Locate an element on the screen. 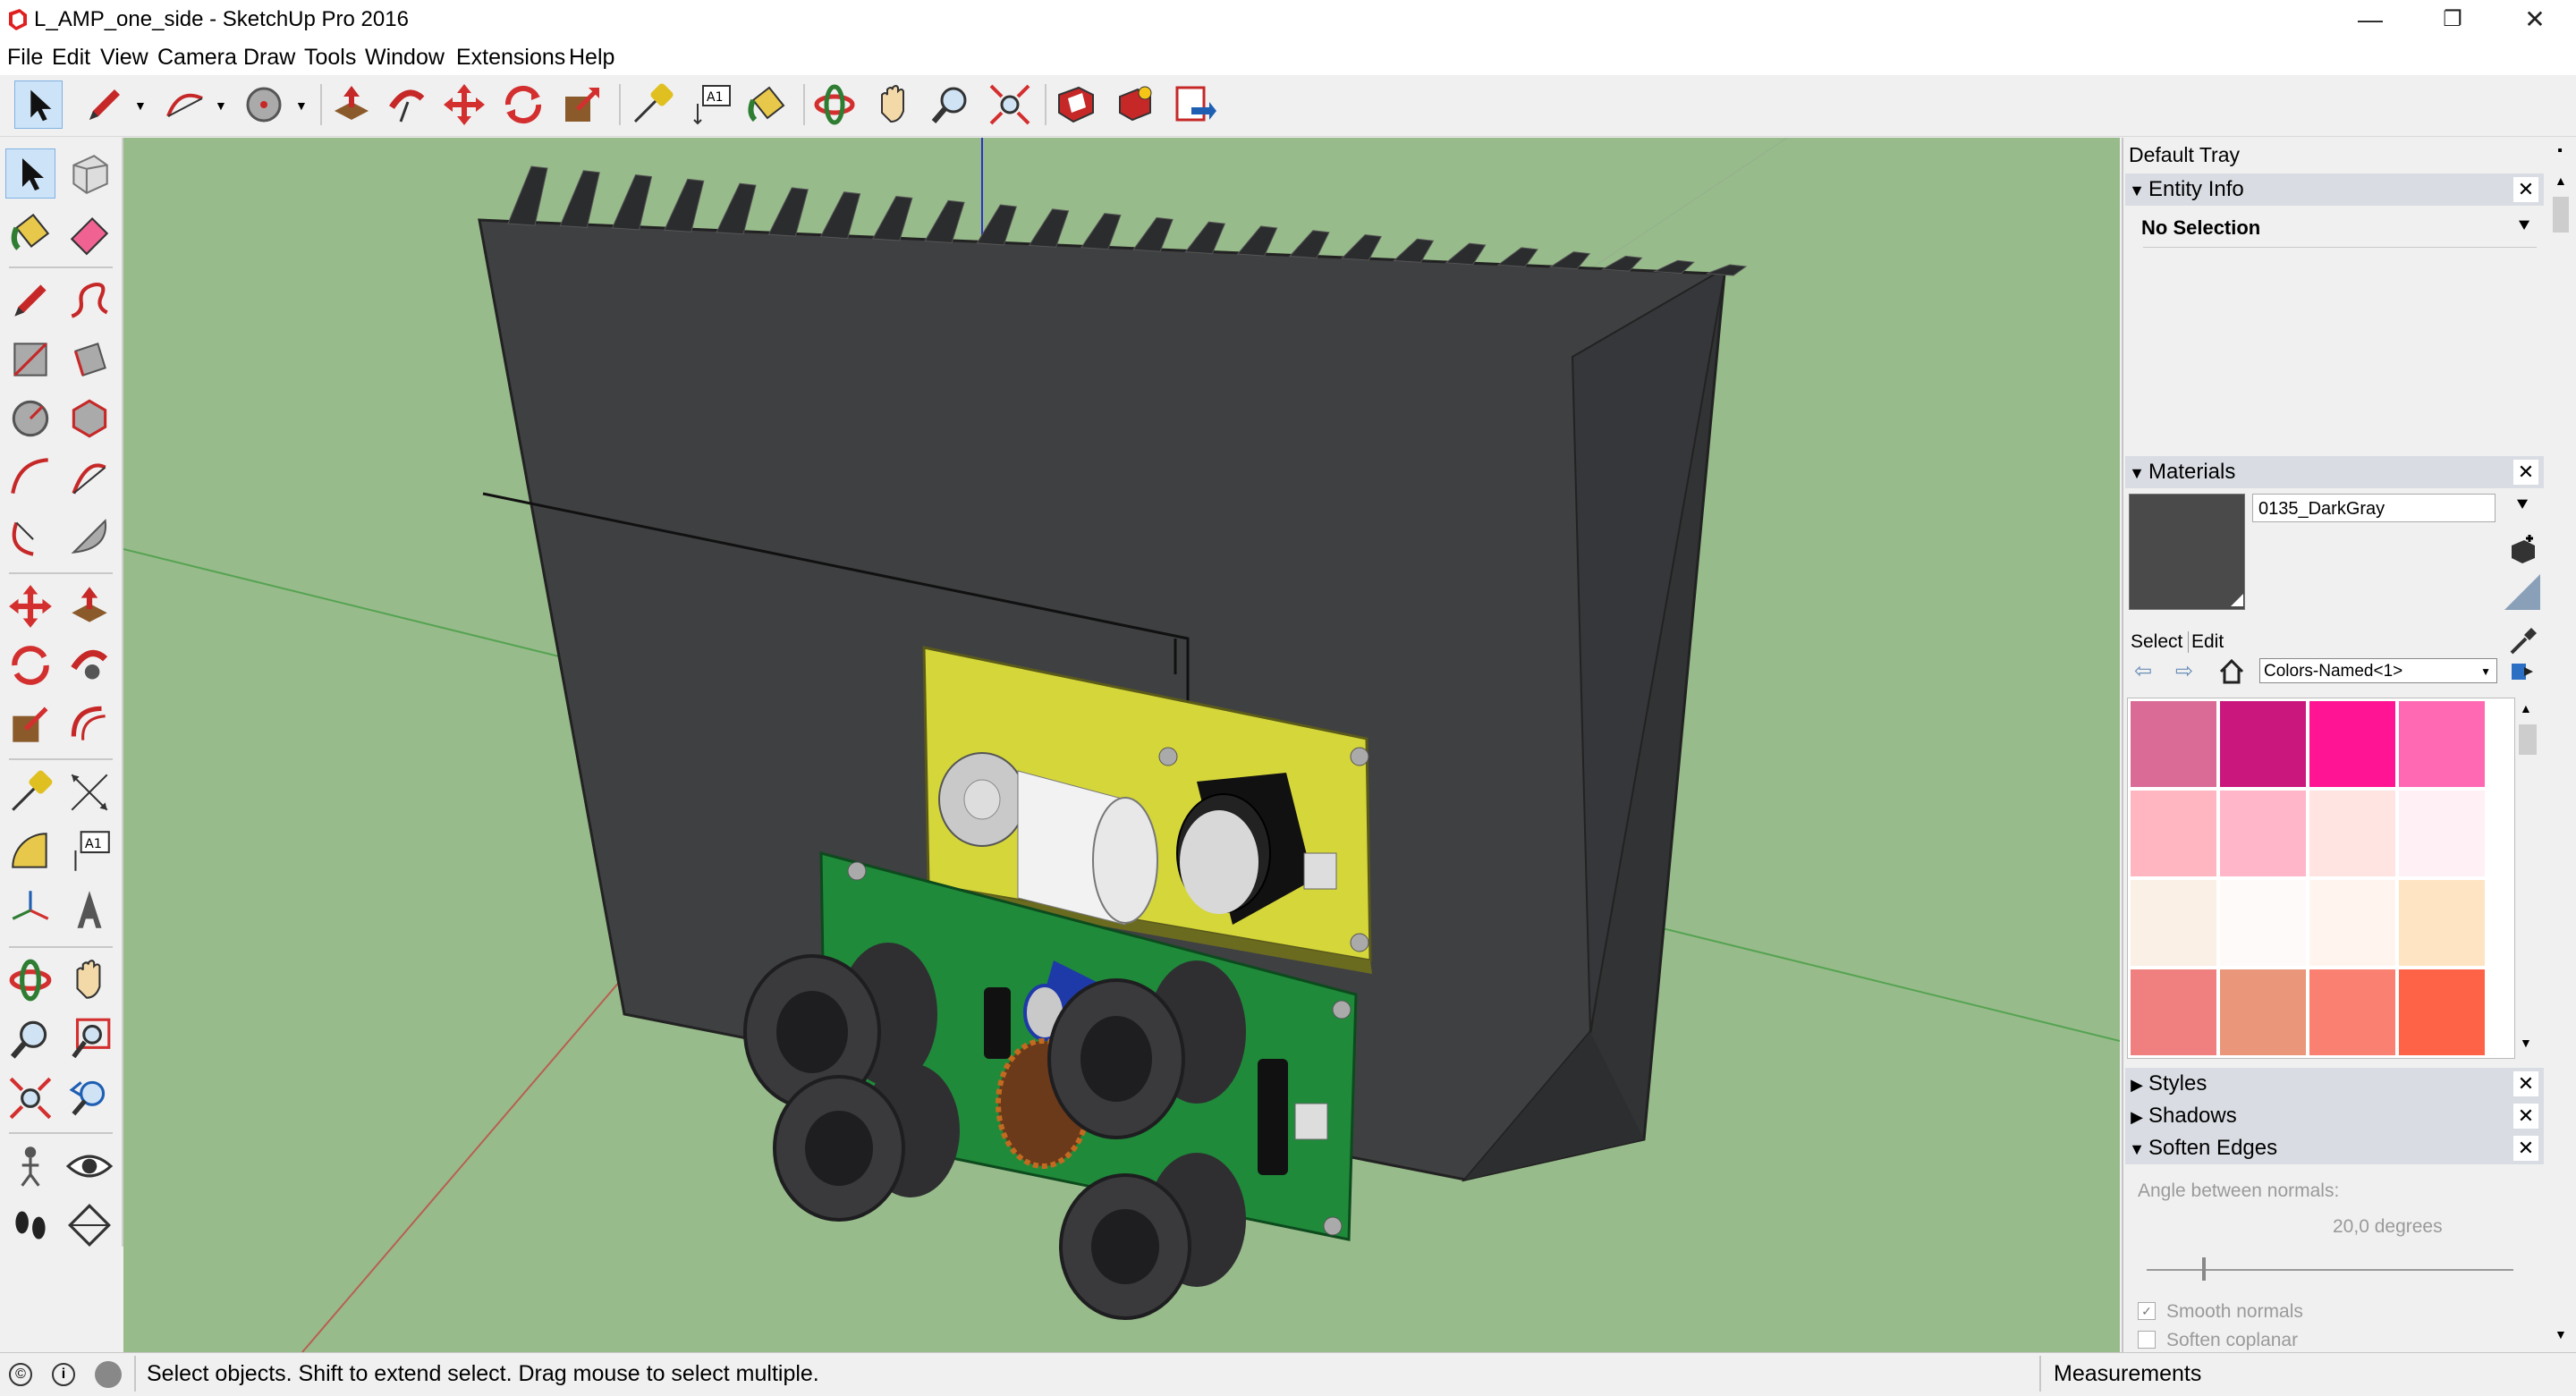 The width and height of the screenshot is (2576, 1396). axes-icon is located at coordinates (30, 910).